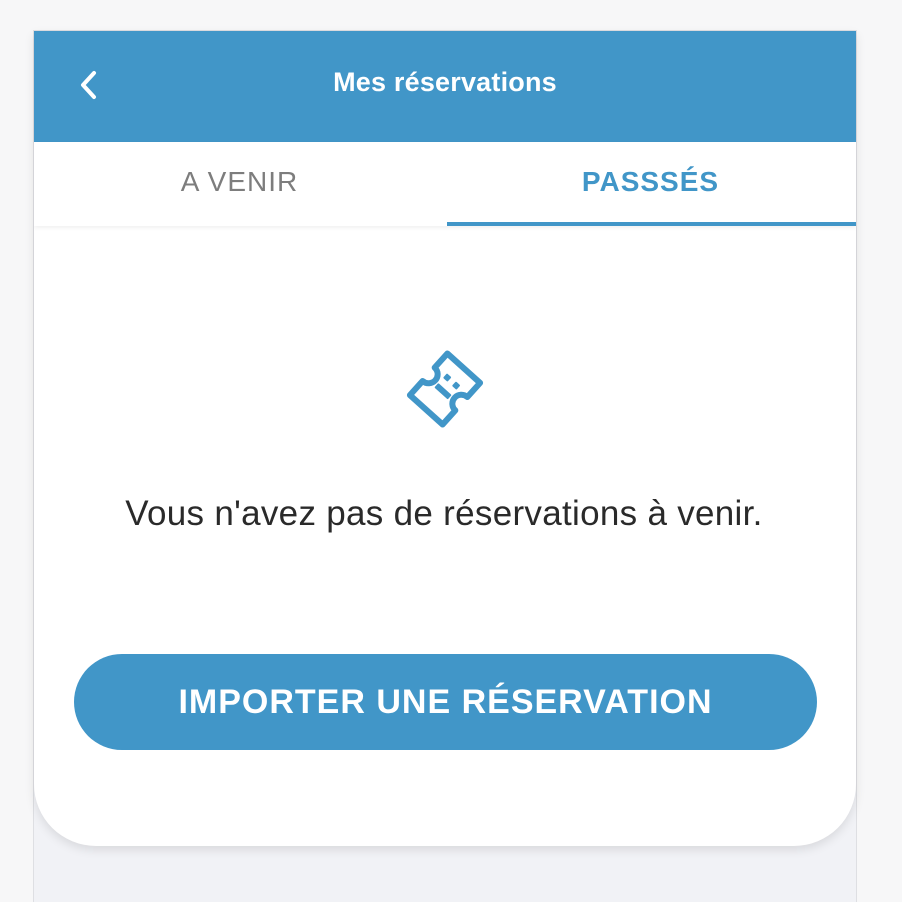  I want to click on app-header: Mes réservations, so click(445, 86).